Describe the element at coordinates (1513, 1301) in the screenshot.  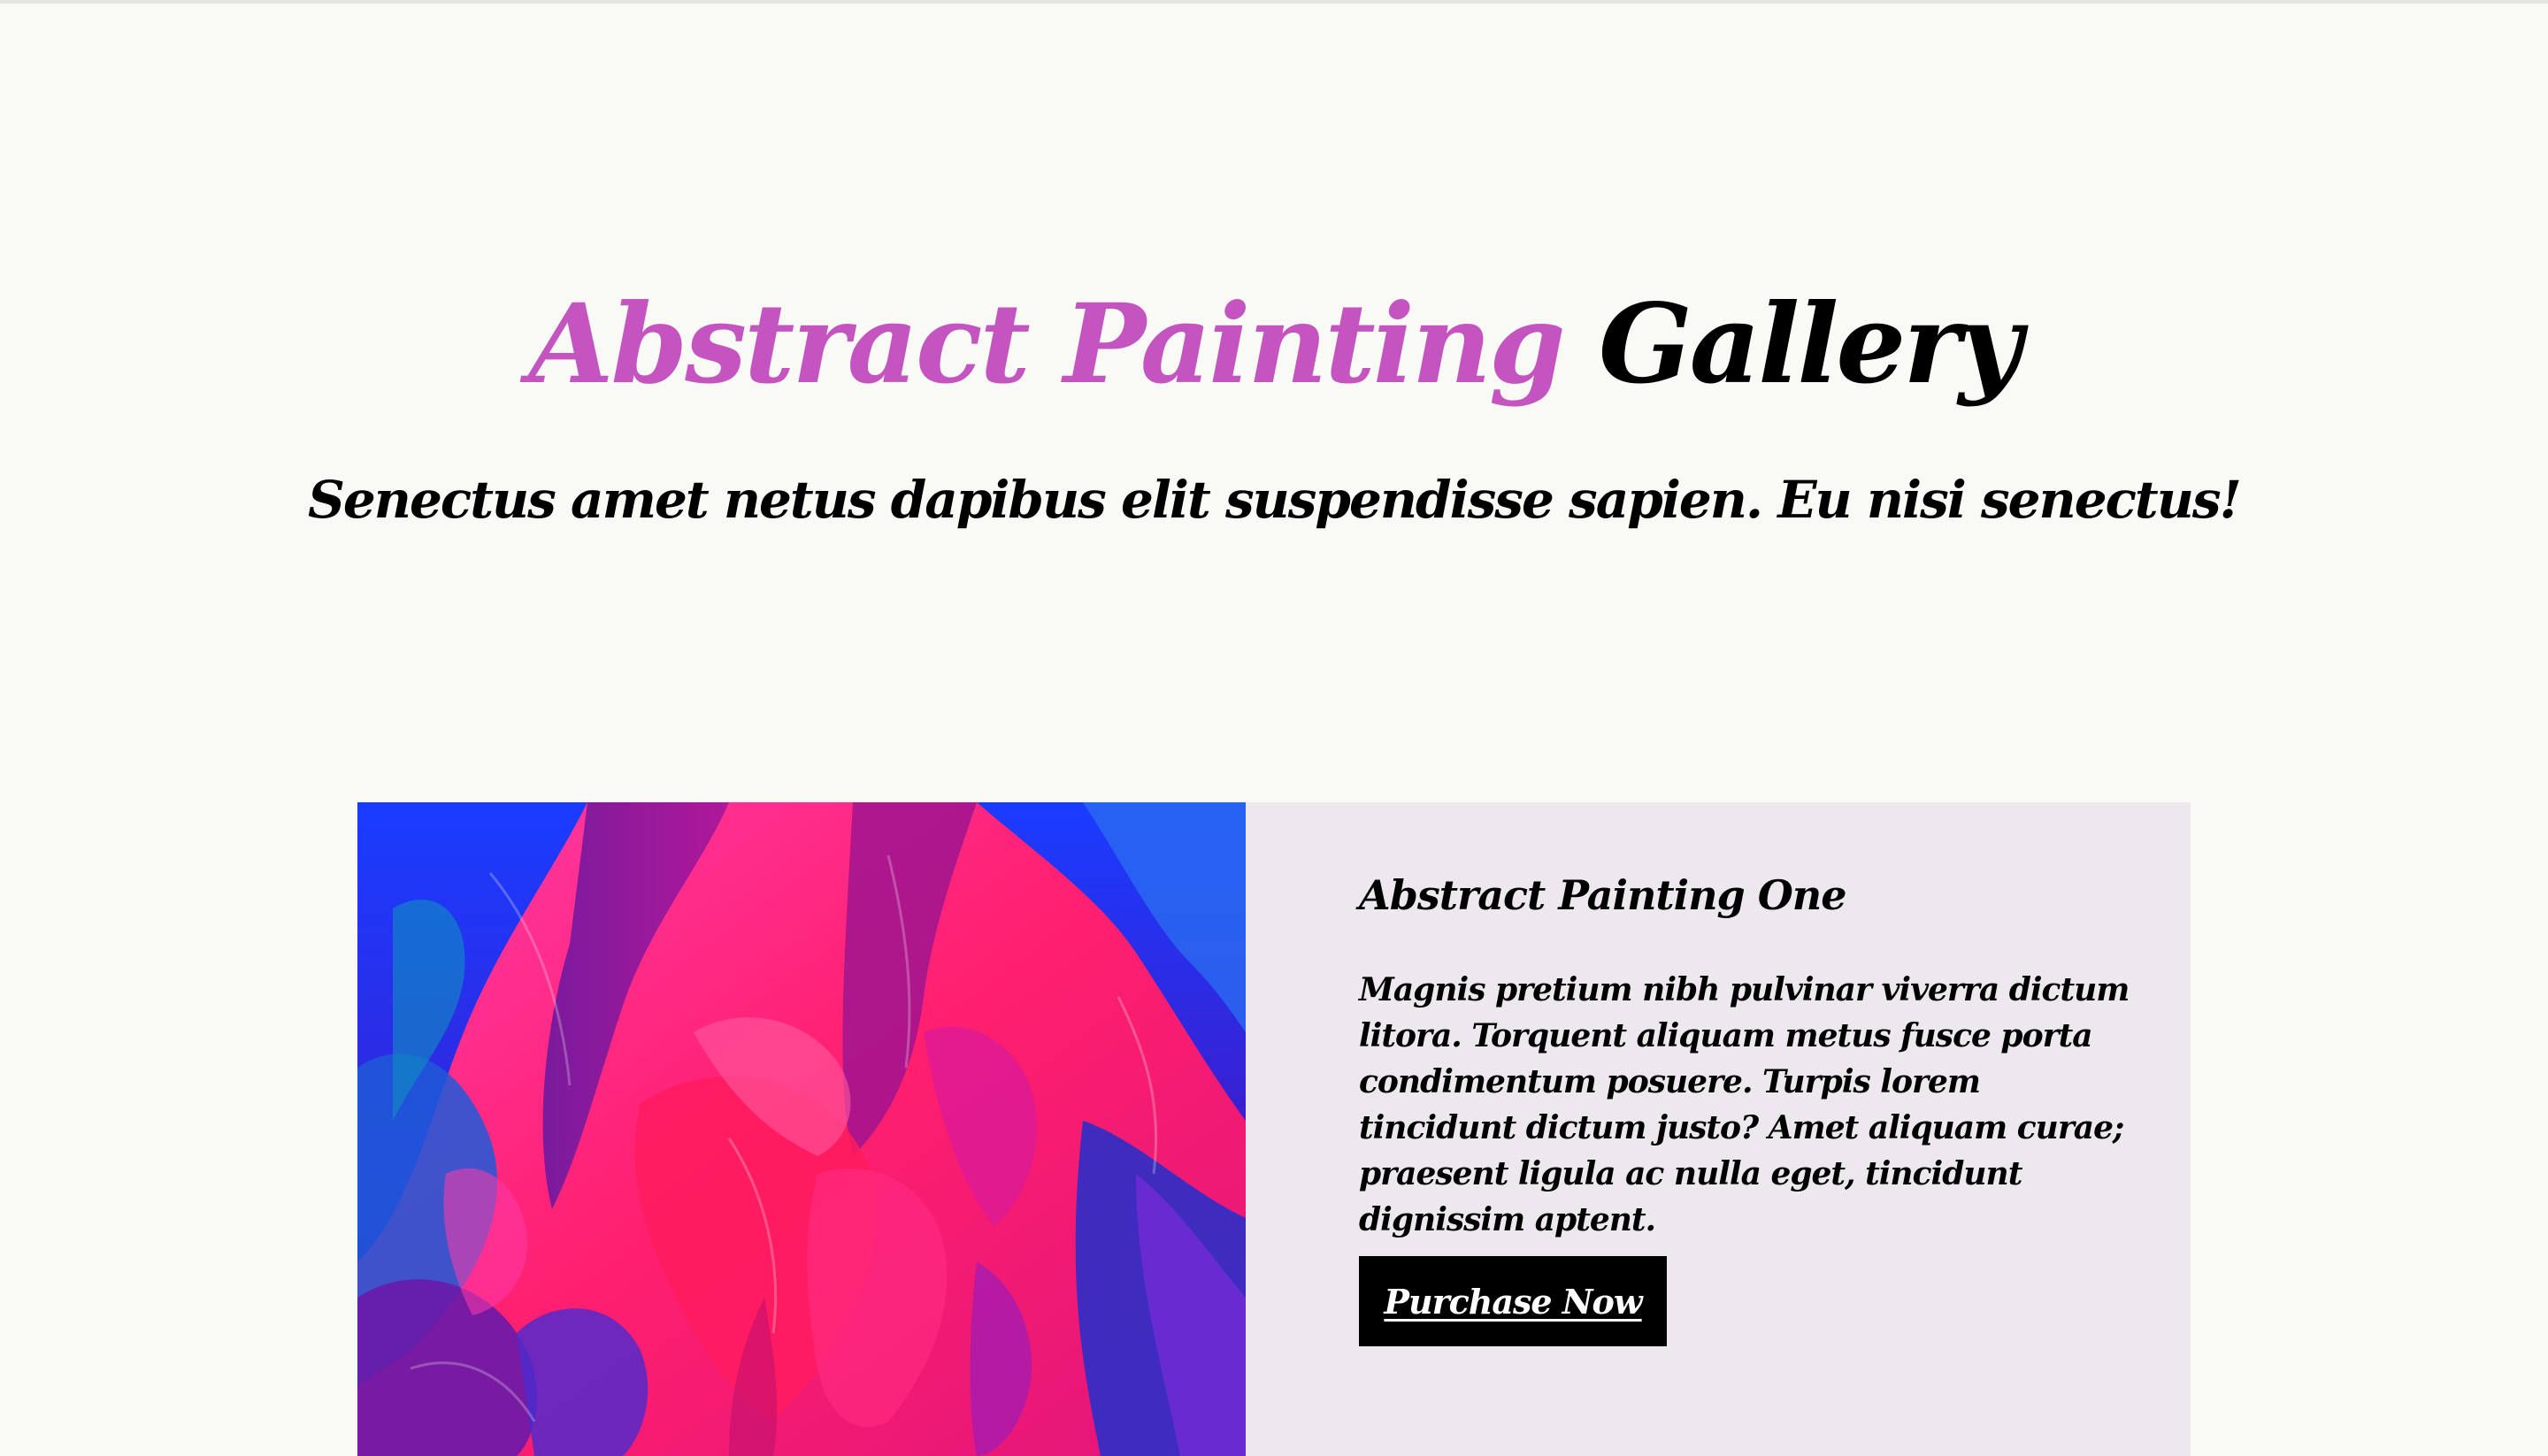
I see `purchase-now-button: Purchase Now` at that location.